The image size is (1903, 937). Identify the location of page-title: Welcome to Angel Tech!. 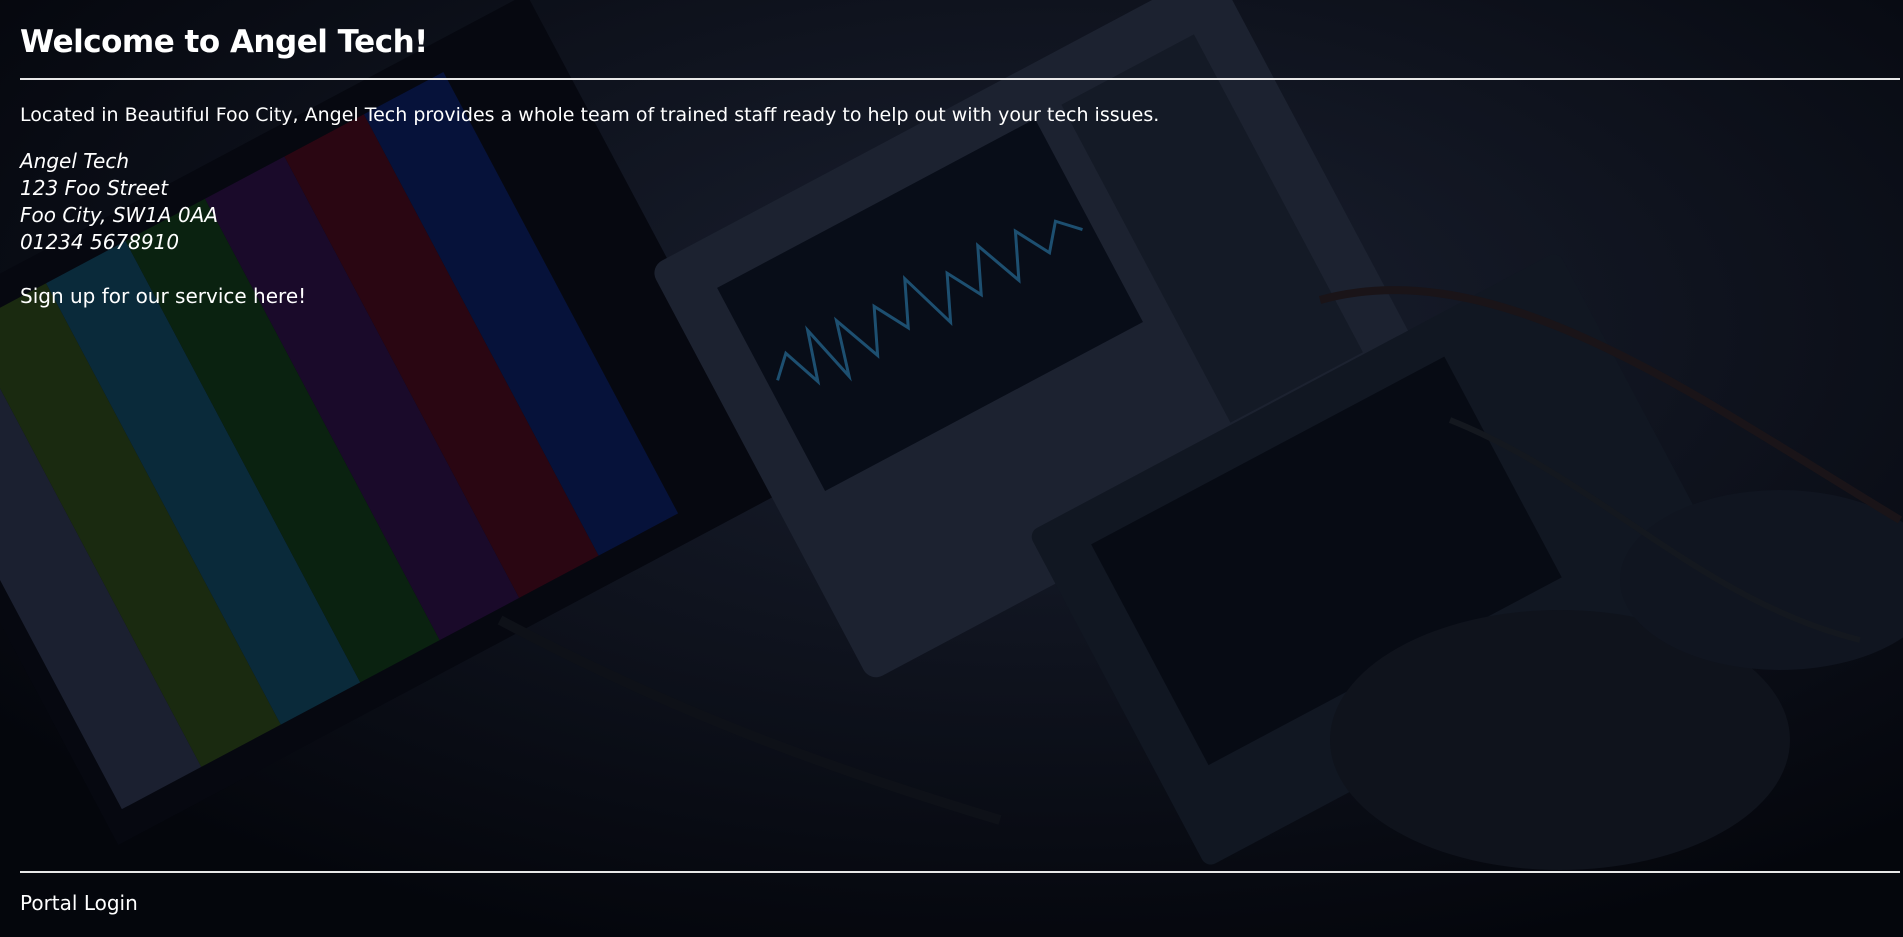
(224, 42).